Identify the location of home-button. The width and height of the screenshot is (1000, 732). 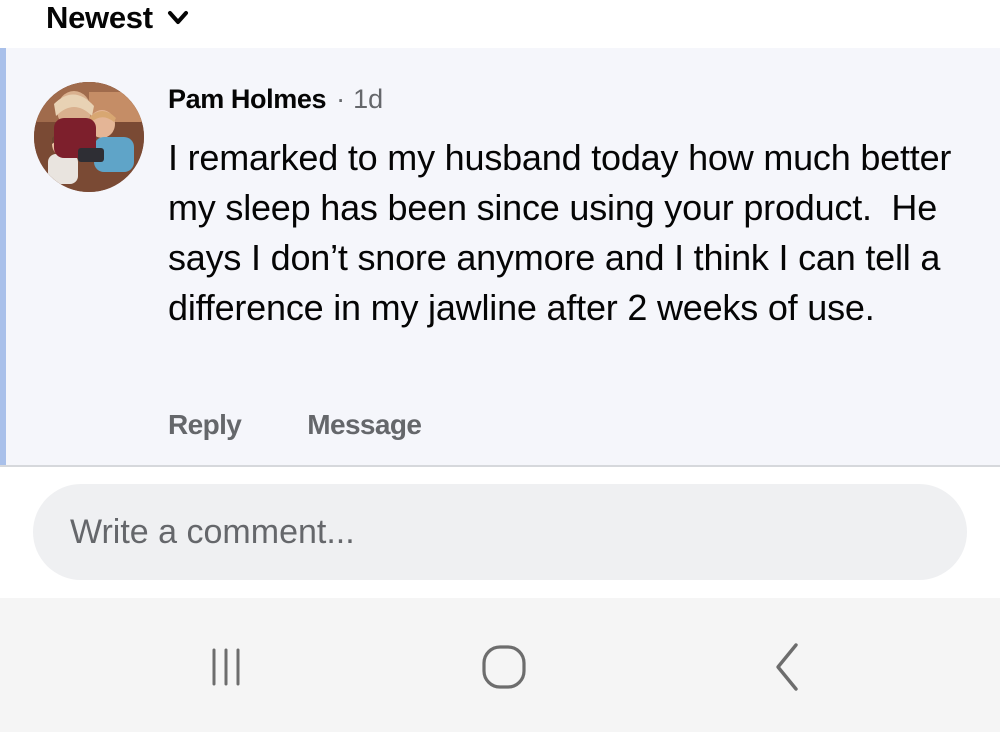
(504, 667).